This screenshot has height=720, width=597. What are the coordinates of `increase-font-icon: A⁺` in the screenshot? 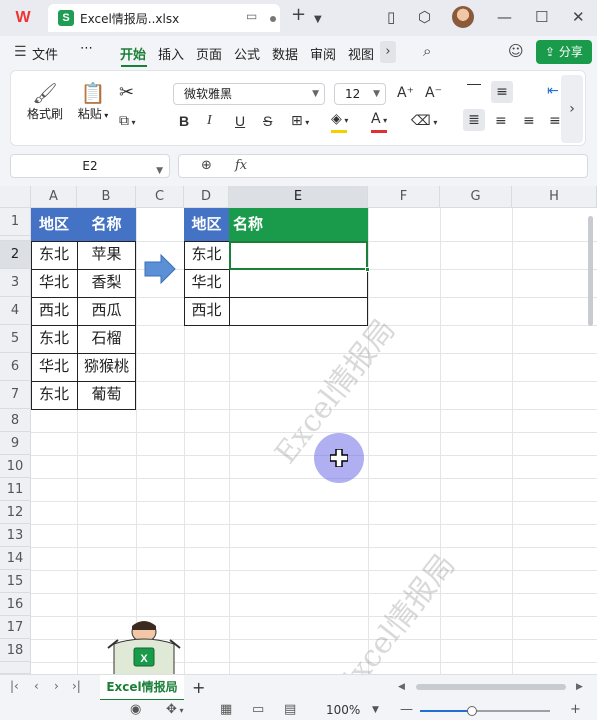 It's located at (405, 93).